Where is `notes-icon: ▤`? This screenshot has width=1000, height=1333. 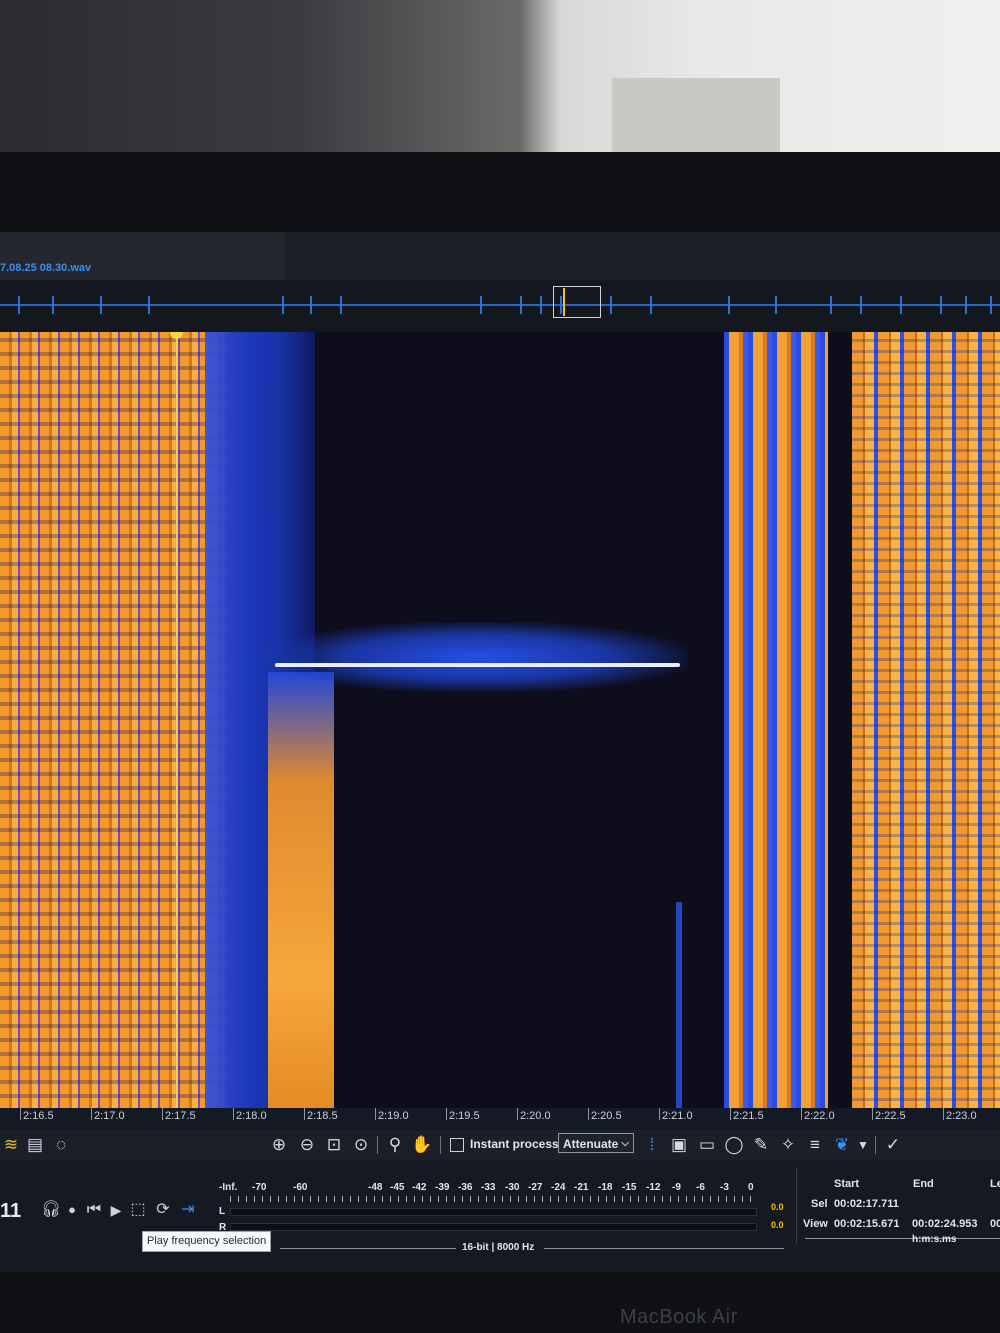
notes-icon: ▤ is located at coordinates (35, 1145).